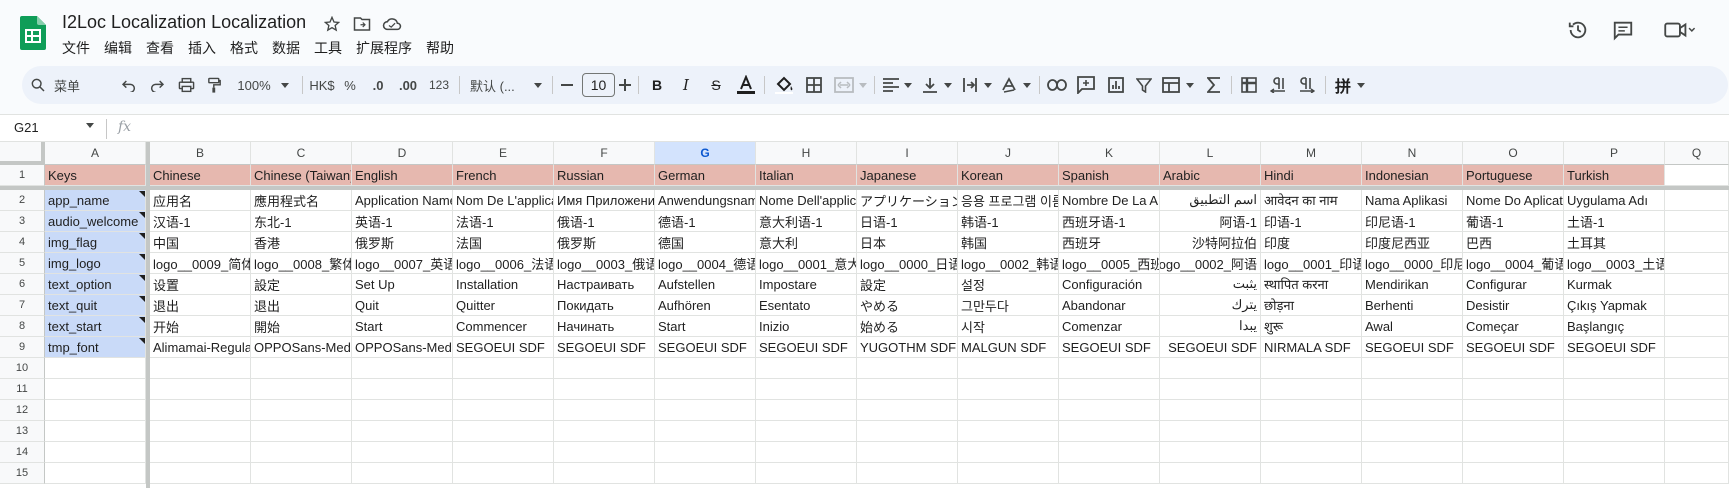 Image resolution: width=1729 pixels, height=488 pixels. I want to click on frozen-row-divider, so click(864, 188).